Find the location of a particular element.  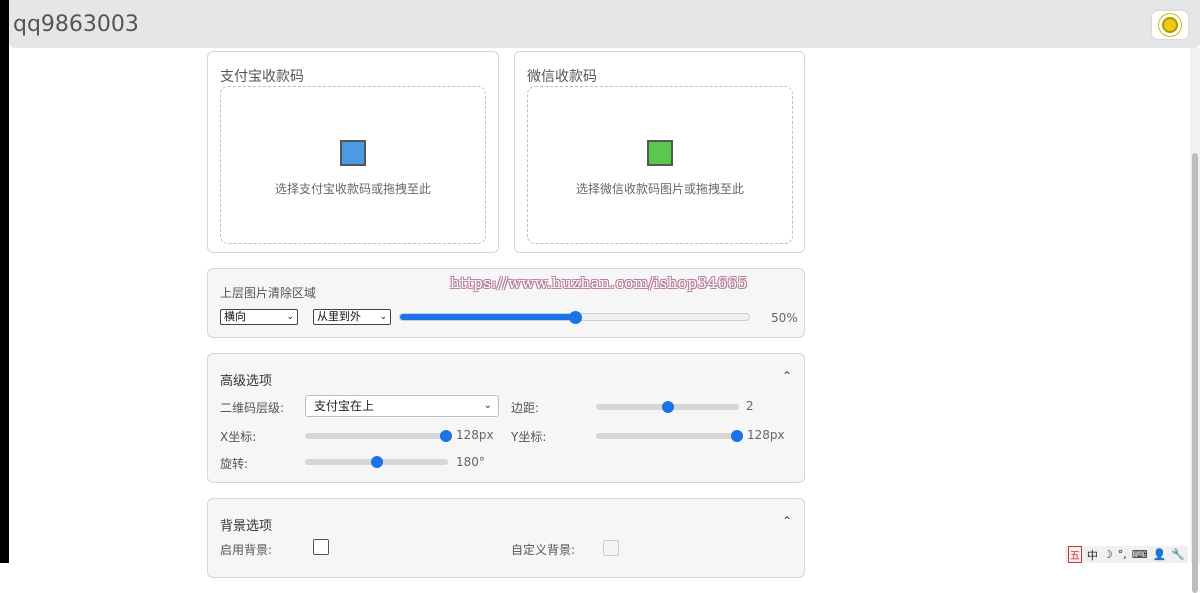

left-edge is located at coordinates (4, 281).